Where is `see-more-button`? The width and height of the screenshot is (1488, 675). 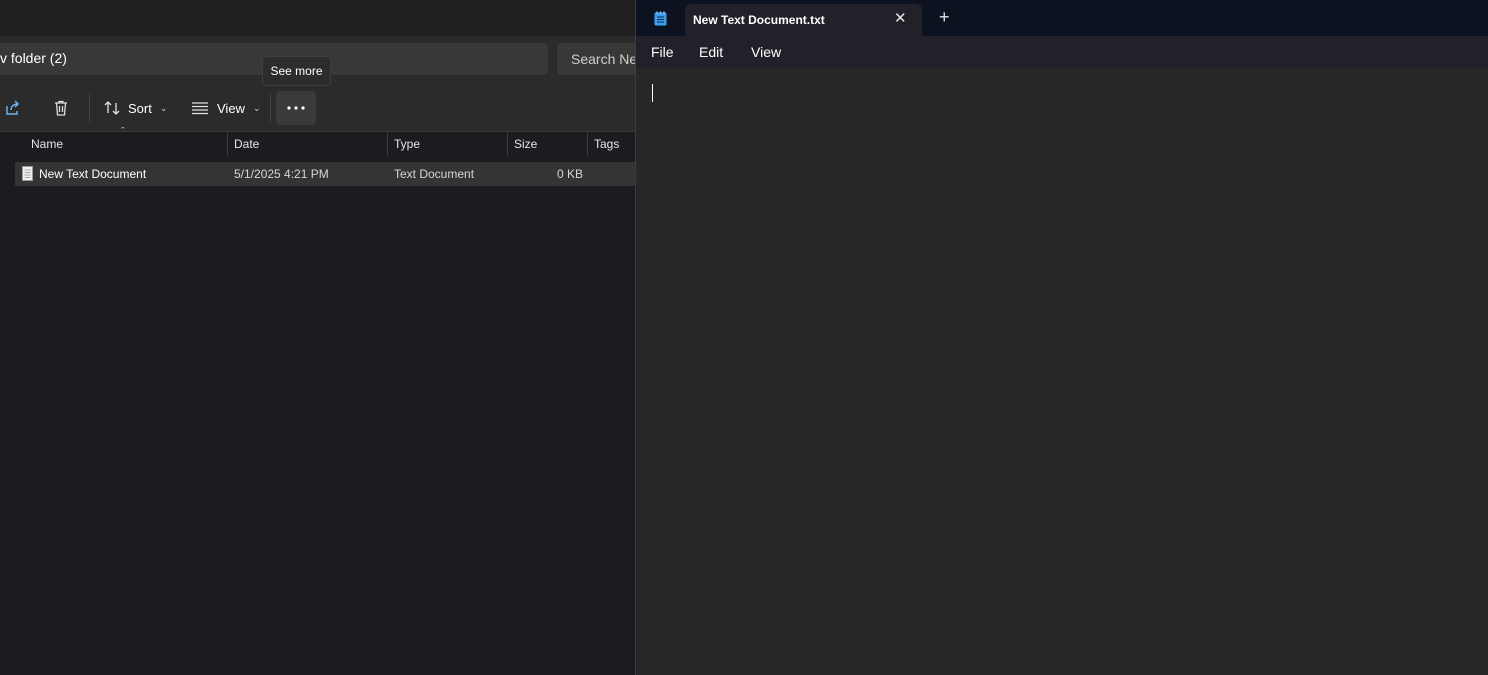
see-more-button is located at coordinates (296, 108).